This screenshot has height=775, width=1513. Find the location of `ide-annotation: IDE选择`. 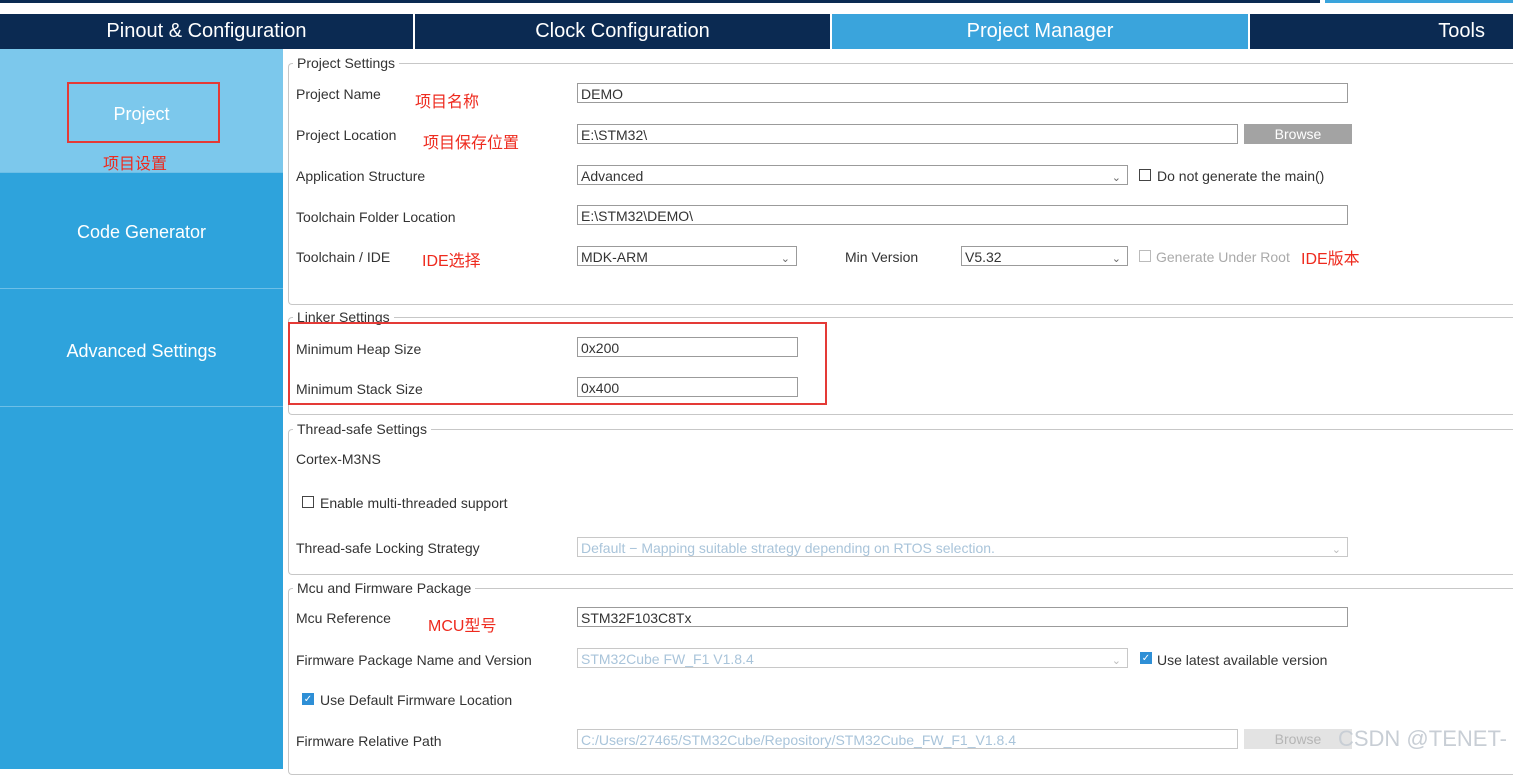

ide-annotation: IDE选择 is located at coordinates (451, 261).